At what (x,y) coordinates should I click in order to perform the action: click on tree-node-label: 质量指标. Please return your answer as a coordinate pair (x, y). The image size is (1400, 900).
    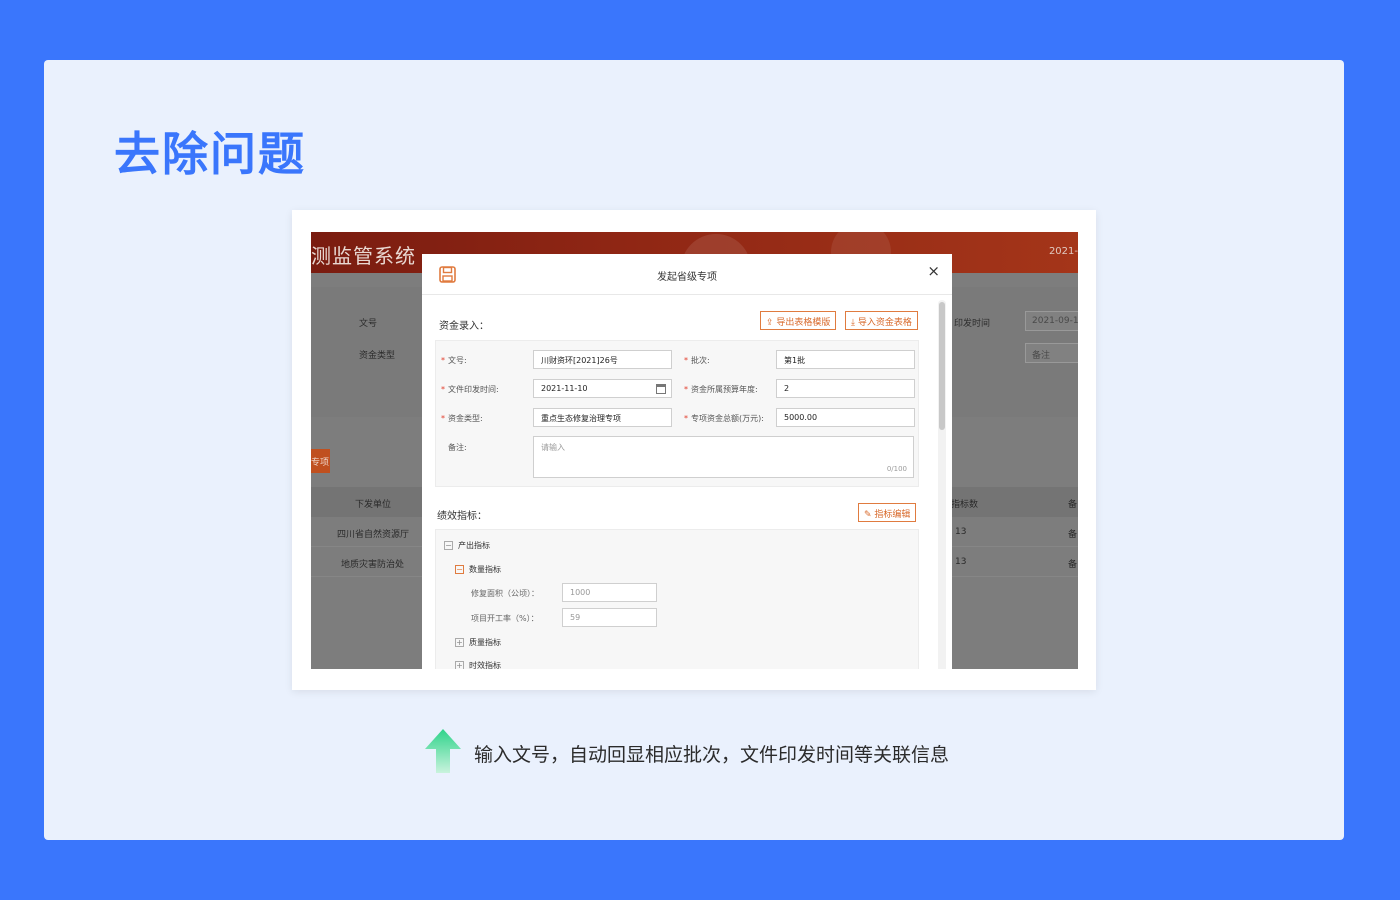
    Looking at the image, I should click on (485, 642).